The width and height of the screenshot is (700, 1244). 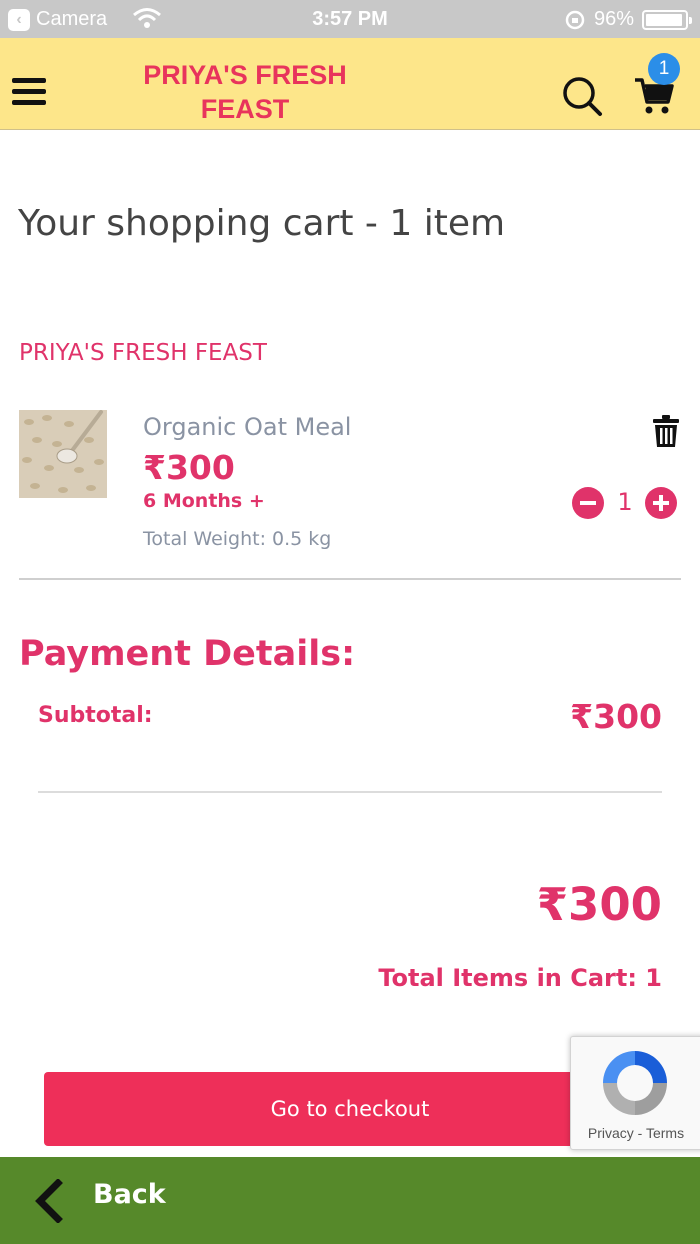 I want to click on status-bar: ‹ Camera 3:57 PM 96%, so click(x=350, y=19).